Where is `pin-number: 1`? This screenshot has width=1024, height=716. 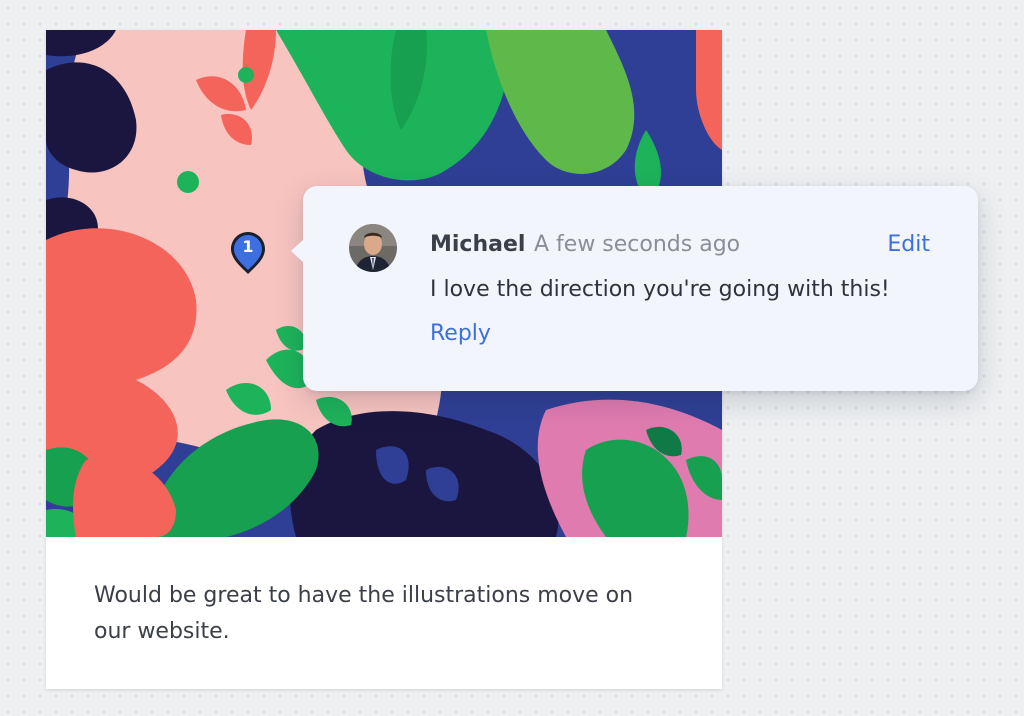
pin-number: 1 is located at coordinates (248, 246).